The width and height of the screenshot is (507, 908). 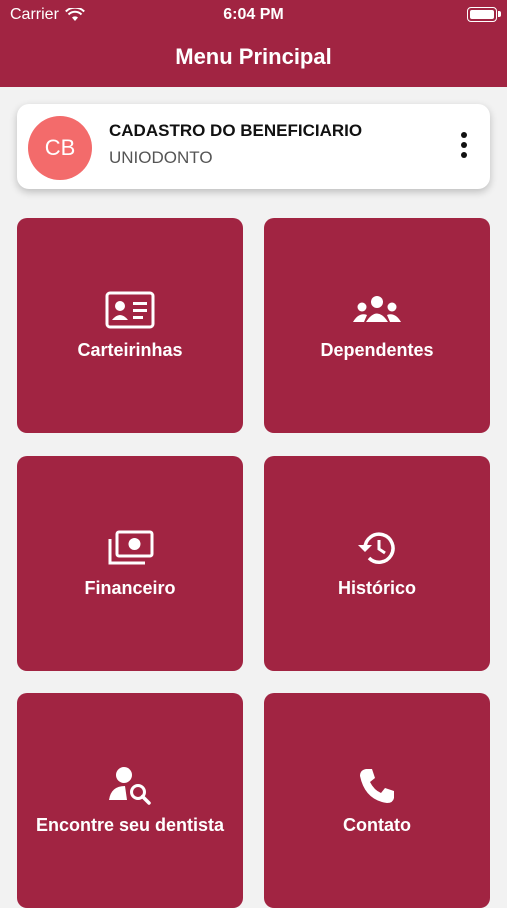 What do you see at coordinates (377, 325) in the screenshot?
I see `dependentes-button: Dependentes` at bounding box center [377, 325].